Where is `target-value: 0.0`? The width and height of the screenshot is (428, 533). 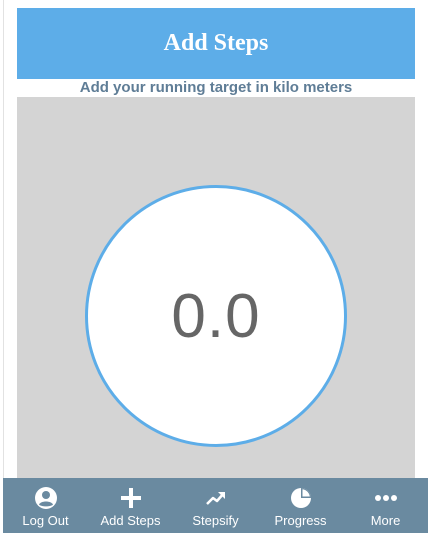 target-value: 0.0 is located at coordinates (216, 316).